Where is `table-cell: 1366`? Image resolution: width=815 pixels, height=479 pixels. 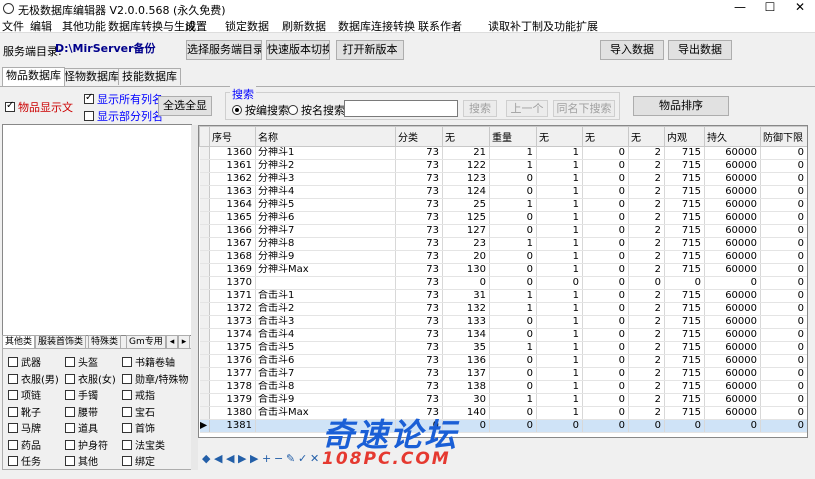
table-cell: 1366 is located at coordinates (232, 231).